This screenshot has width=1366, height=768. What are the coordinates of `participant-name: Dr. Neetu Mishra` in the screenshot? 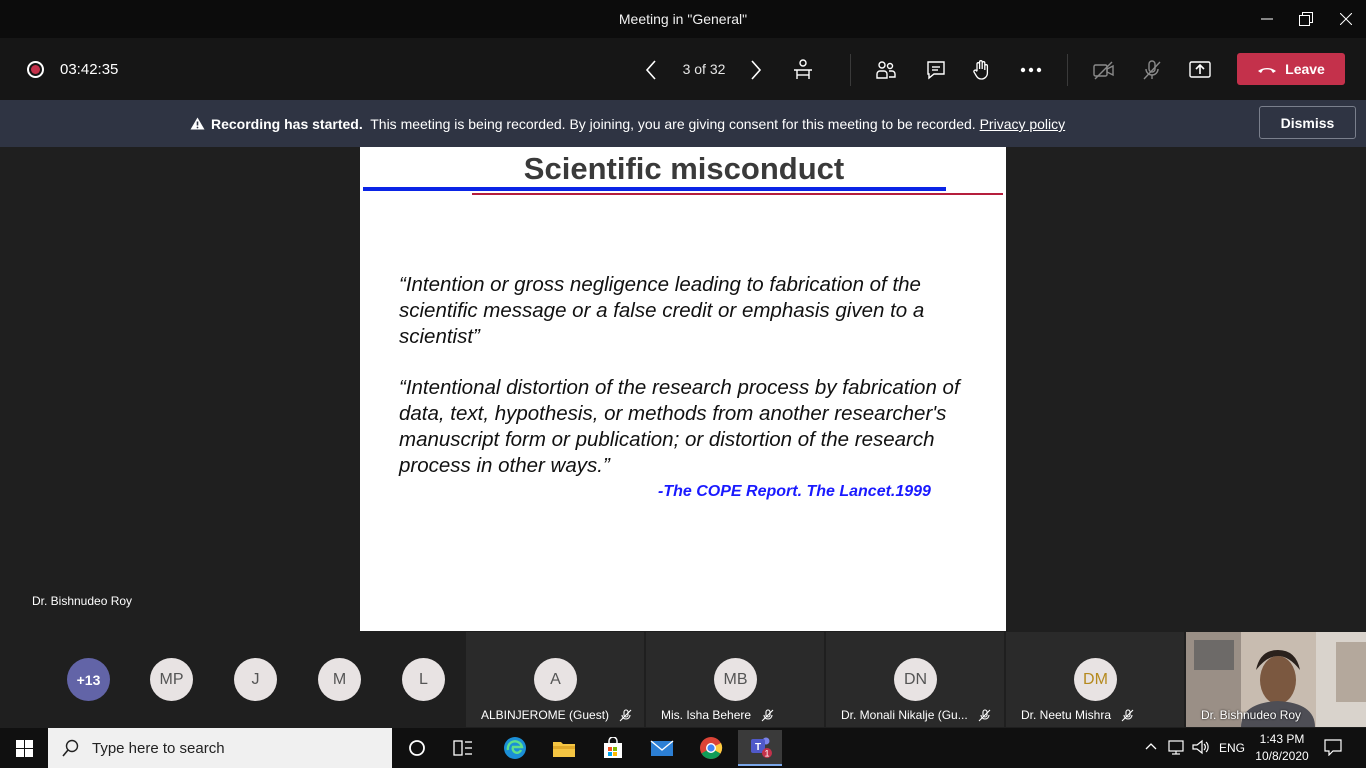 It's located at (1066, 715).